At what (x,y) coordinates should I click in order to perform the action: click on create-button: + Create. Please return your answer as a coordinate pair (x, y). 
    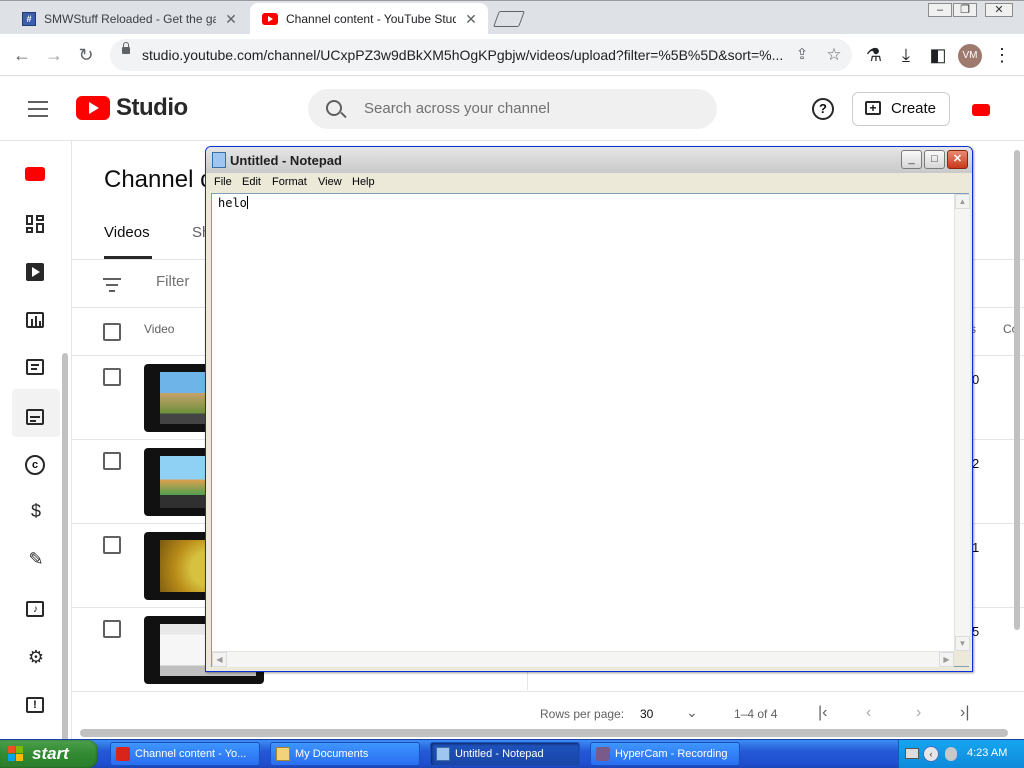
    Looking at the image, I should click on (901, 109).